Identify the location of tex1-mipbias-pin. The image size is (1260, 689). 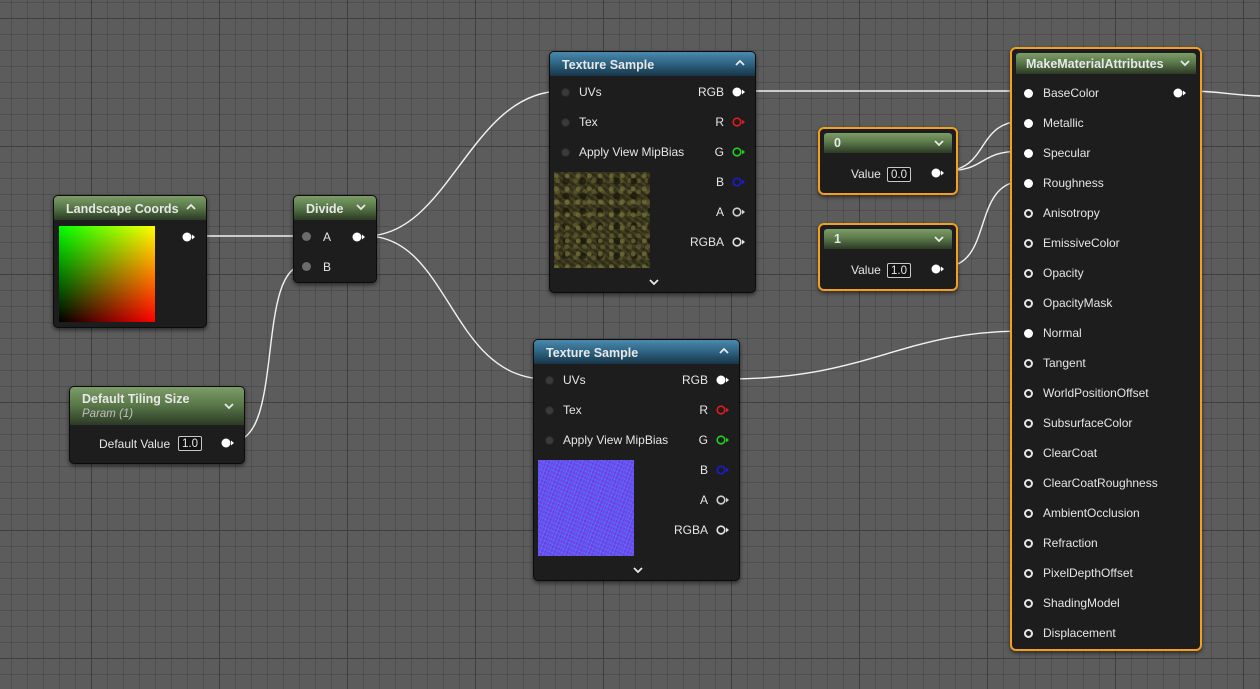
(565, 152).